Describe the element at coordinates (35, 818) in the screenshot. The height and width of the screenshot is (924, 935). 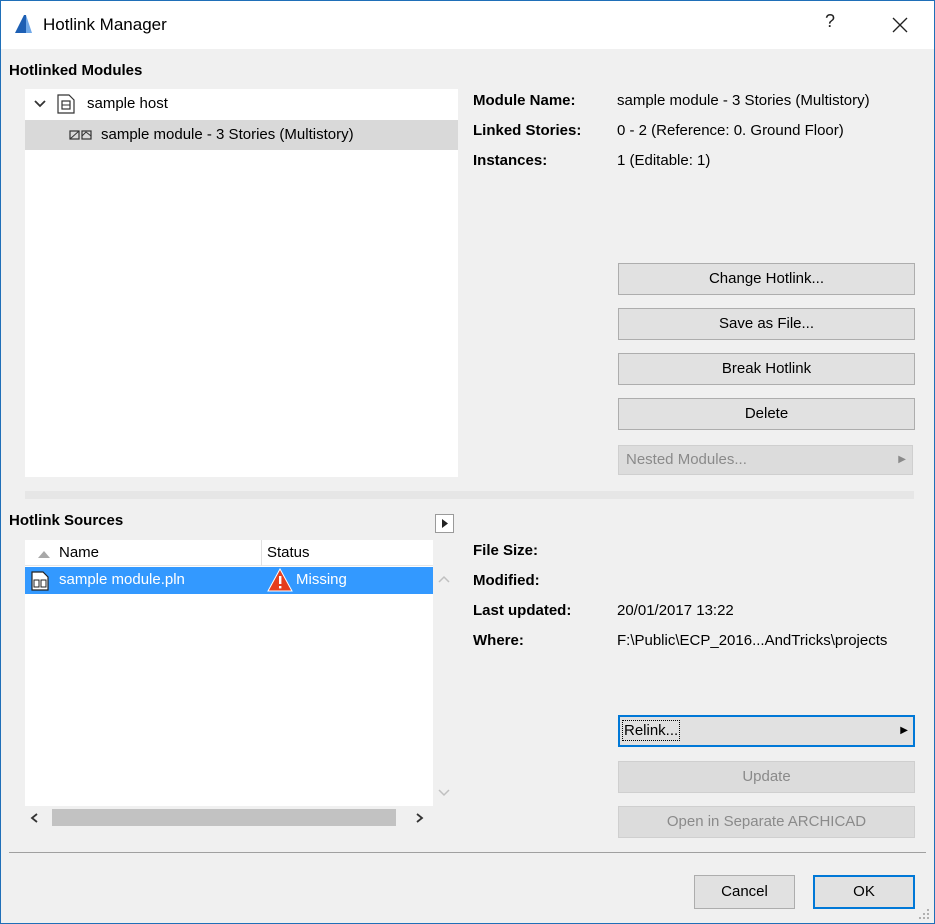
I see `scroll-left-icon` at that location.